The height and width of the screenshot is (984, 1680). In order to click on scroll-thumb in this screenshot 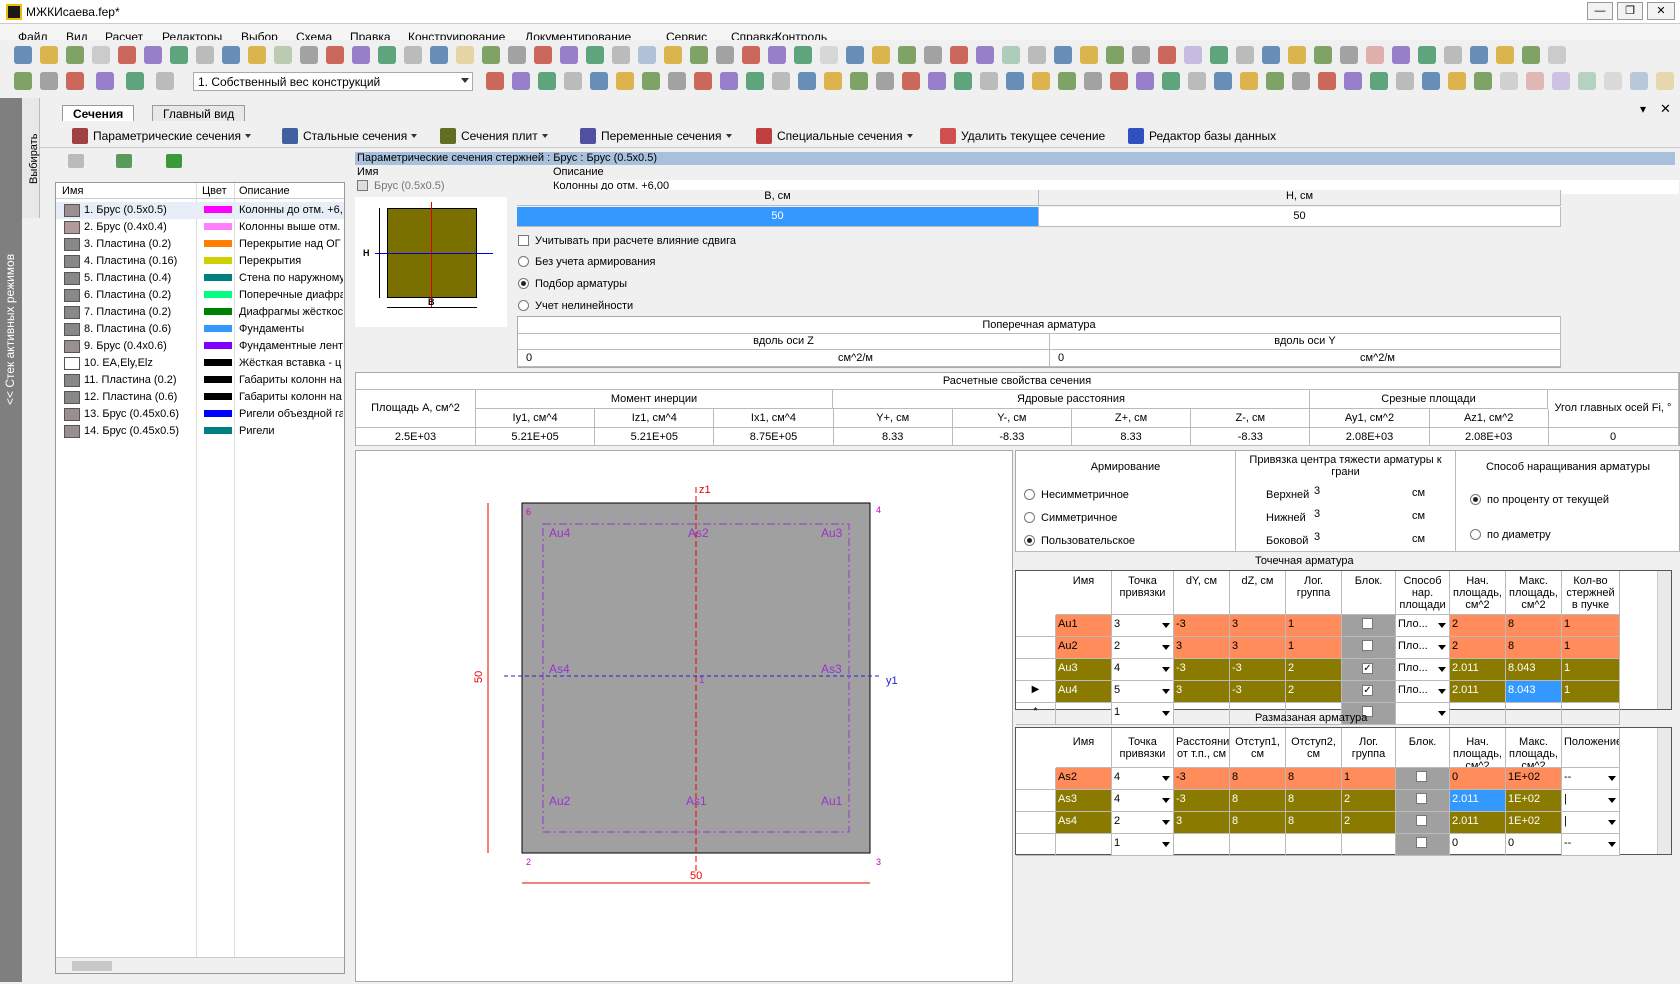, I will do `click(92, 966)`.